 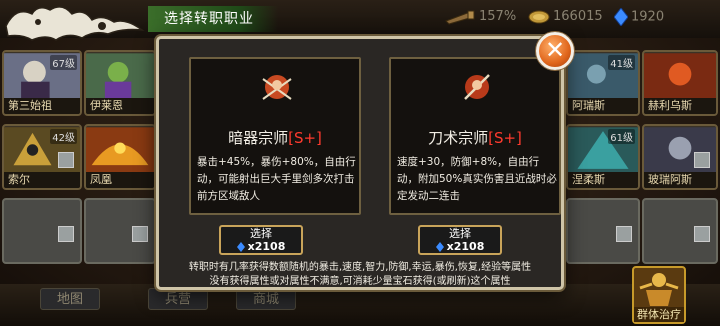 What do you see at coordinates (63, 62) in the screenshot?
I see `hero-level: 67级` at bounding box center [63, 62].